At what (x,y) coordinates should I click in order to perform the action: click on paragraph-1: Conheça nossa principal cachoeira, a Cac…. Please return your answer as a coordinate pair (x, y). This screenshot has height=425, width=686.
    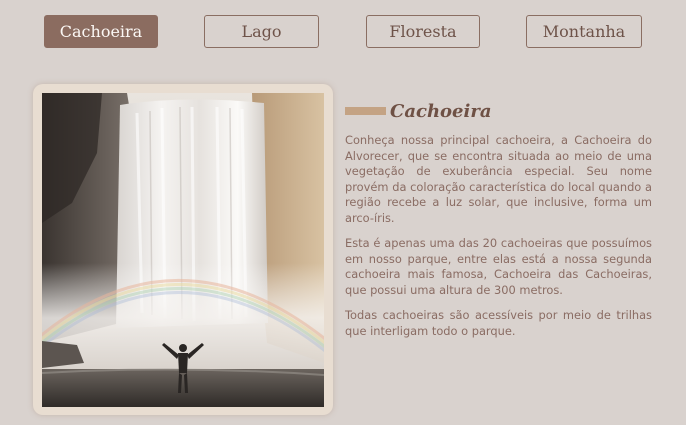
    Looking at the image, I should click on (498, 179).